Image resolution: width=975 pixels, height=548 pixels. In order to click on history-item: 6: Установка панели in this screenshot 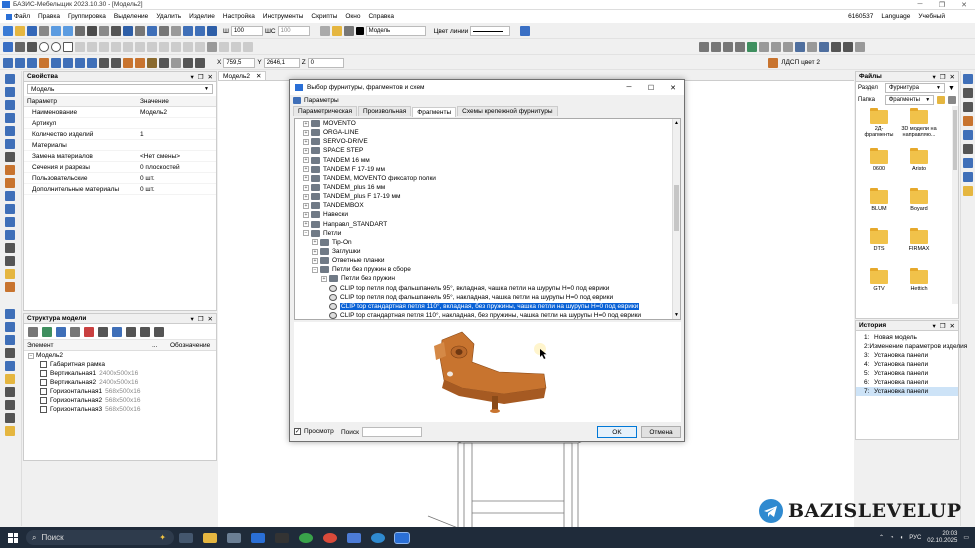, I will do `click(907, 382)`.